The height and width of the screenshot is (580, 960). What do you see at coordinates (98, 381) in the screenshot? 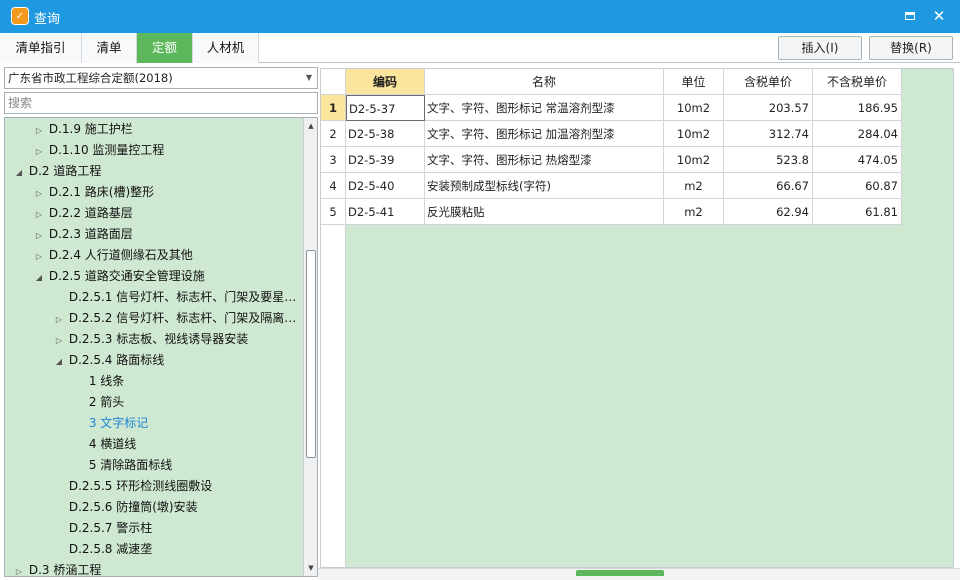
I see `tree-item: 1 线条` at bounding box center [98, 381].